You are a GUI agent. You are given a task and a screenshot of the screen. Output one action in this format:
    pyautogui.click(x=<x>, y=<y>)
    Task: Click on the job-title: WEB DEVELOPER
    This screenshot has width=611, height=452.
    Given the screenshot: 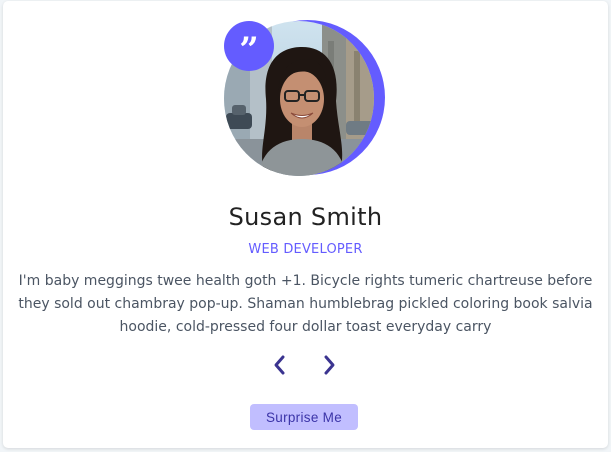 What is the action you would take?
    pyautogui.click(x=305, y=249)
    